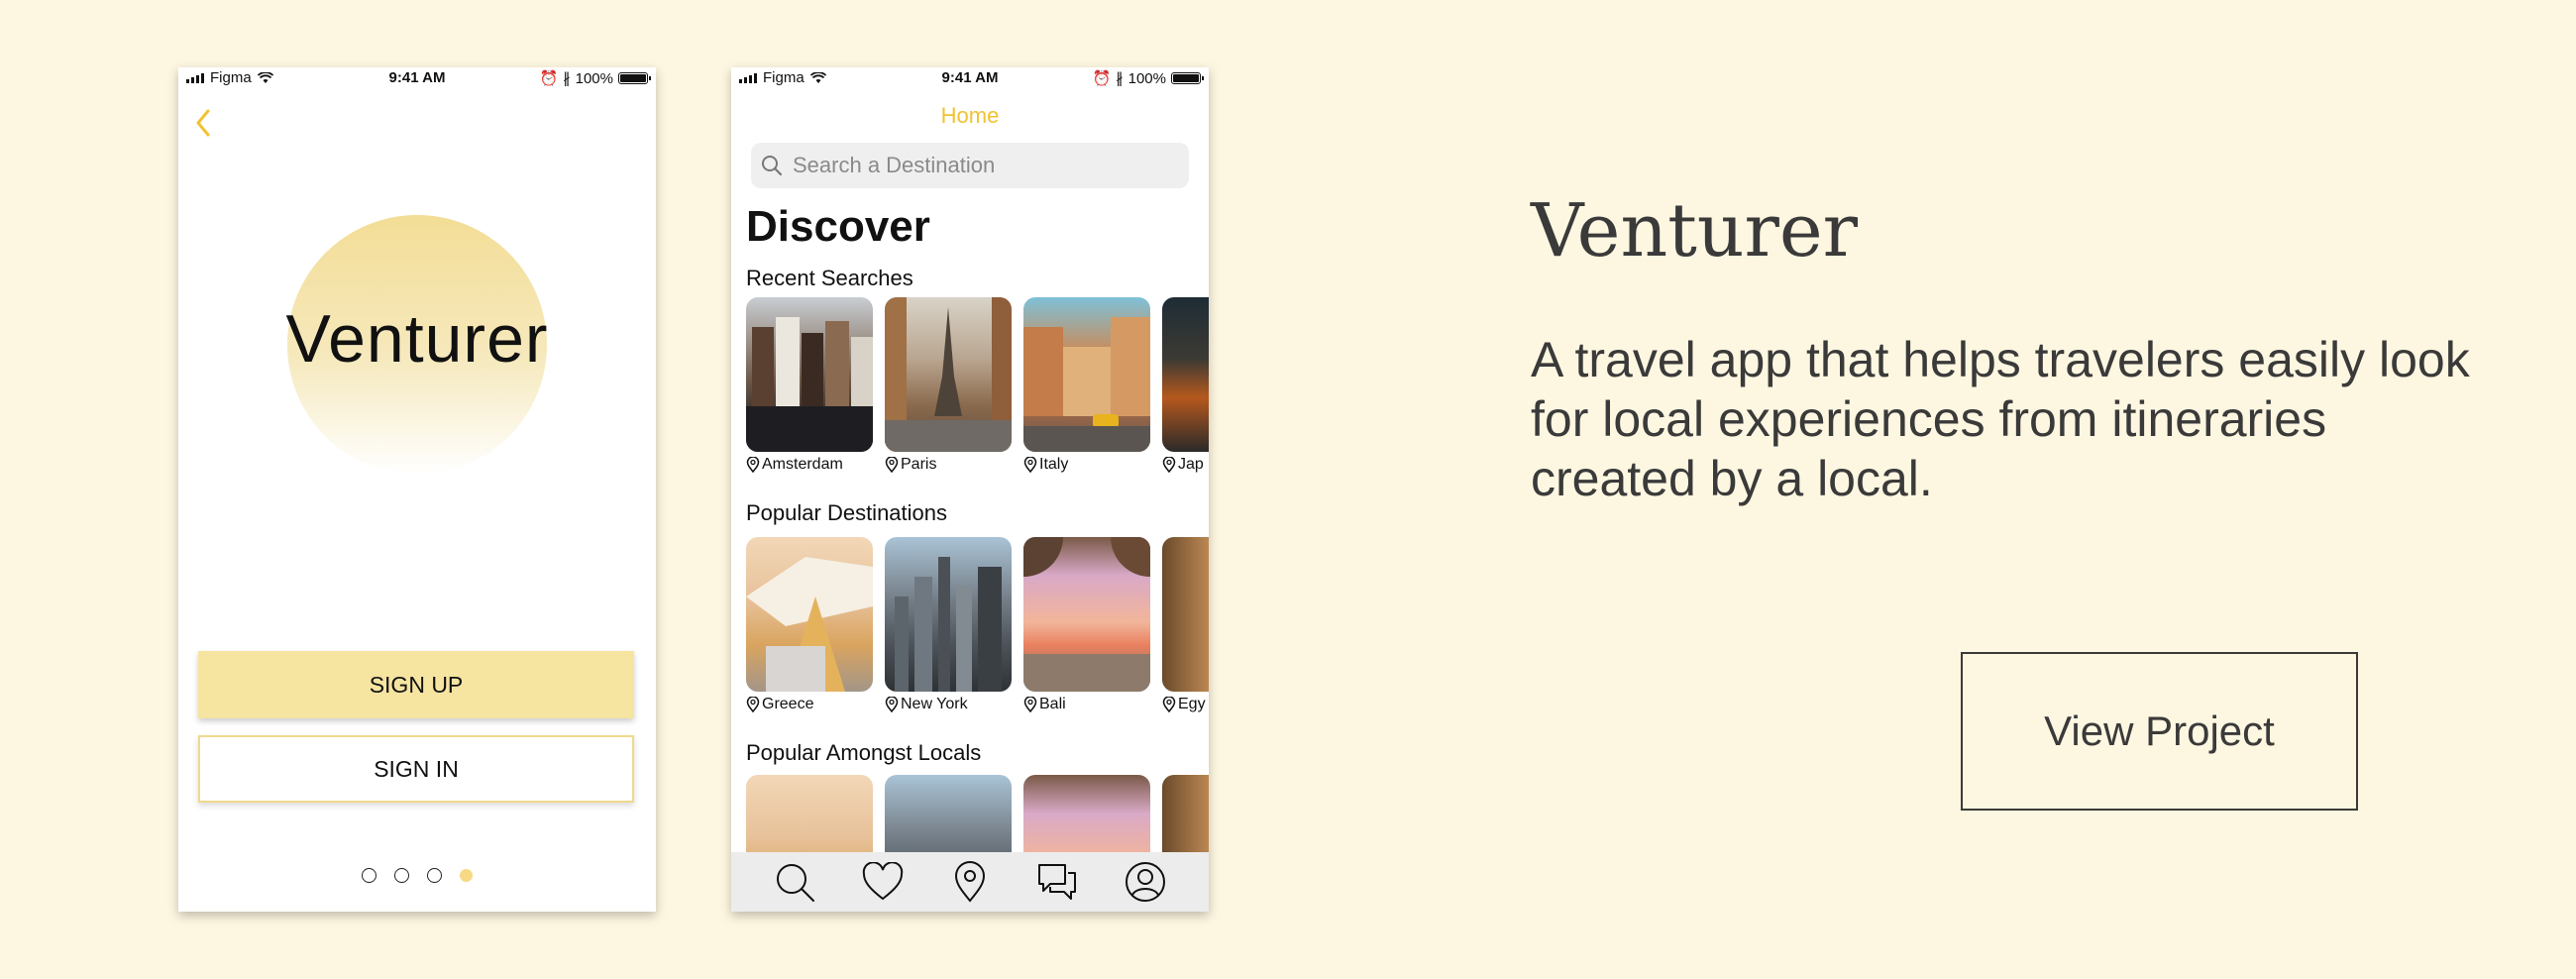 This screenshot has height=979, width=2576. I want to click on destination-card: Greece, so click(809, 625).